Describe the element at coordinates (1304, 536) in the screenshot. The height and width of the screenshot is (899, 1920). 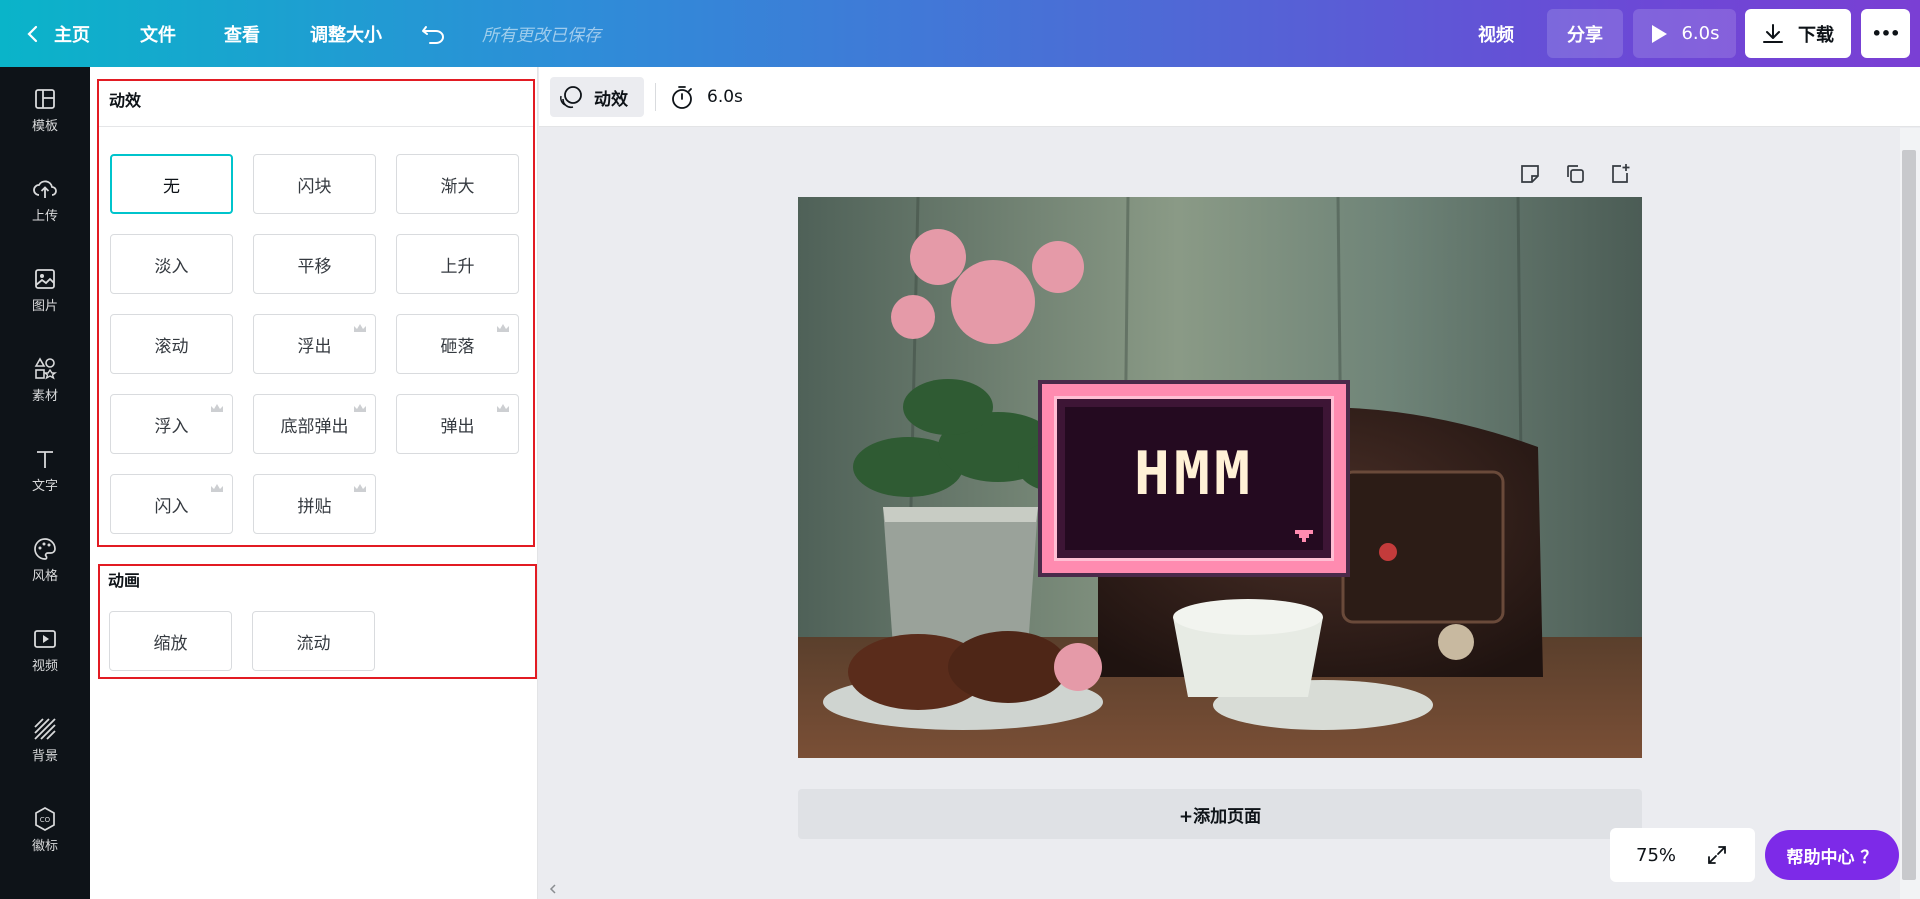
I see `arrow-down-icon` at that location.